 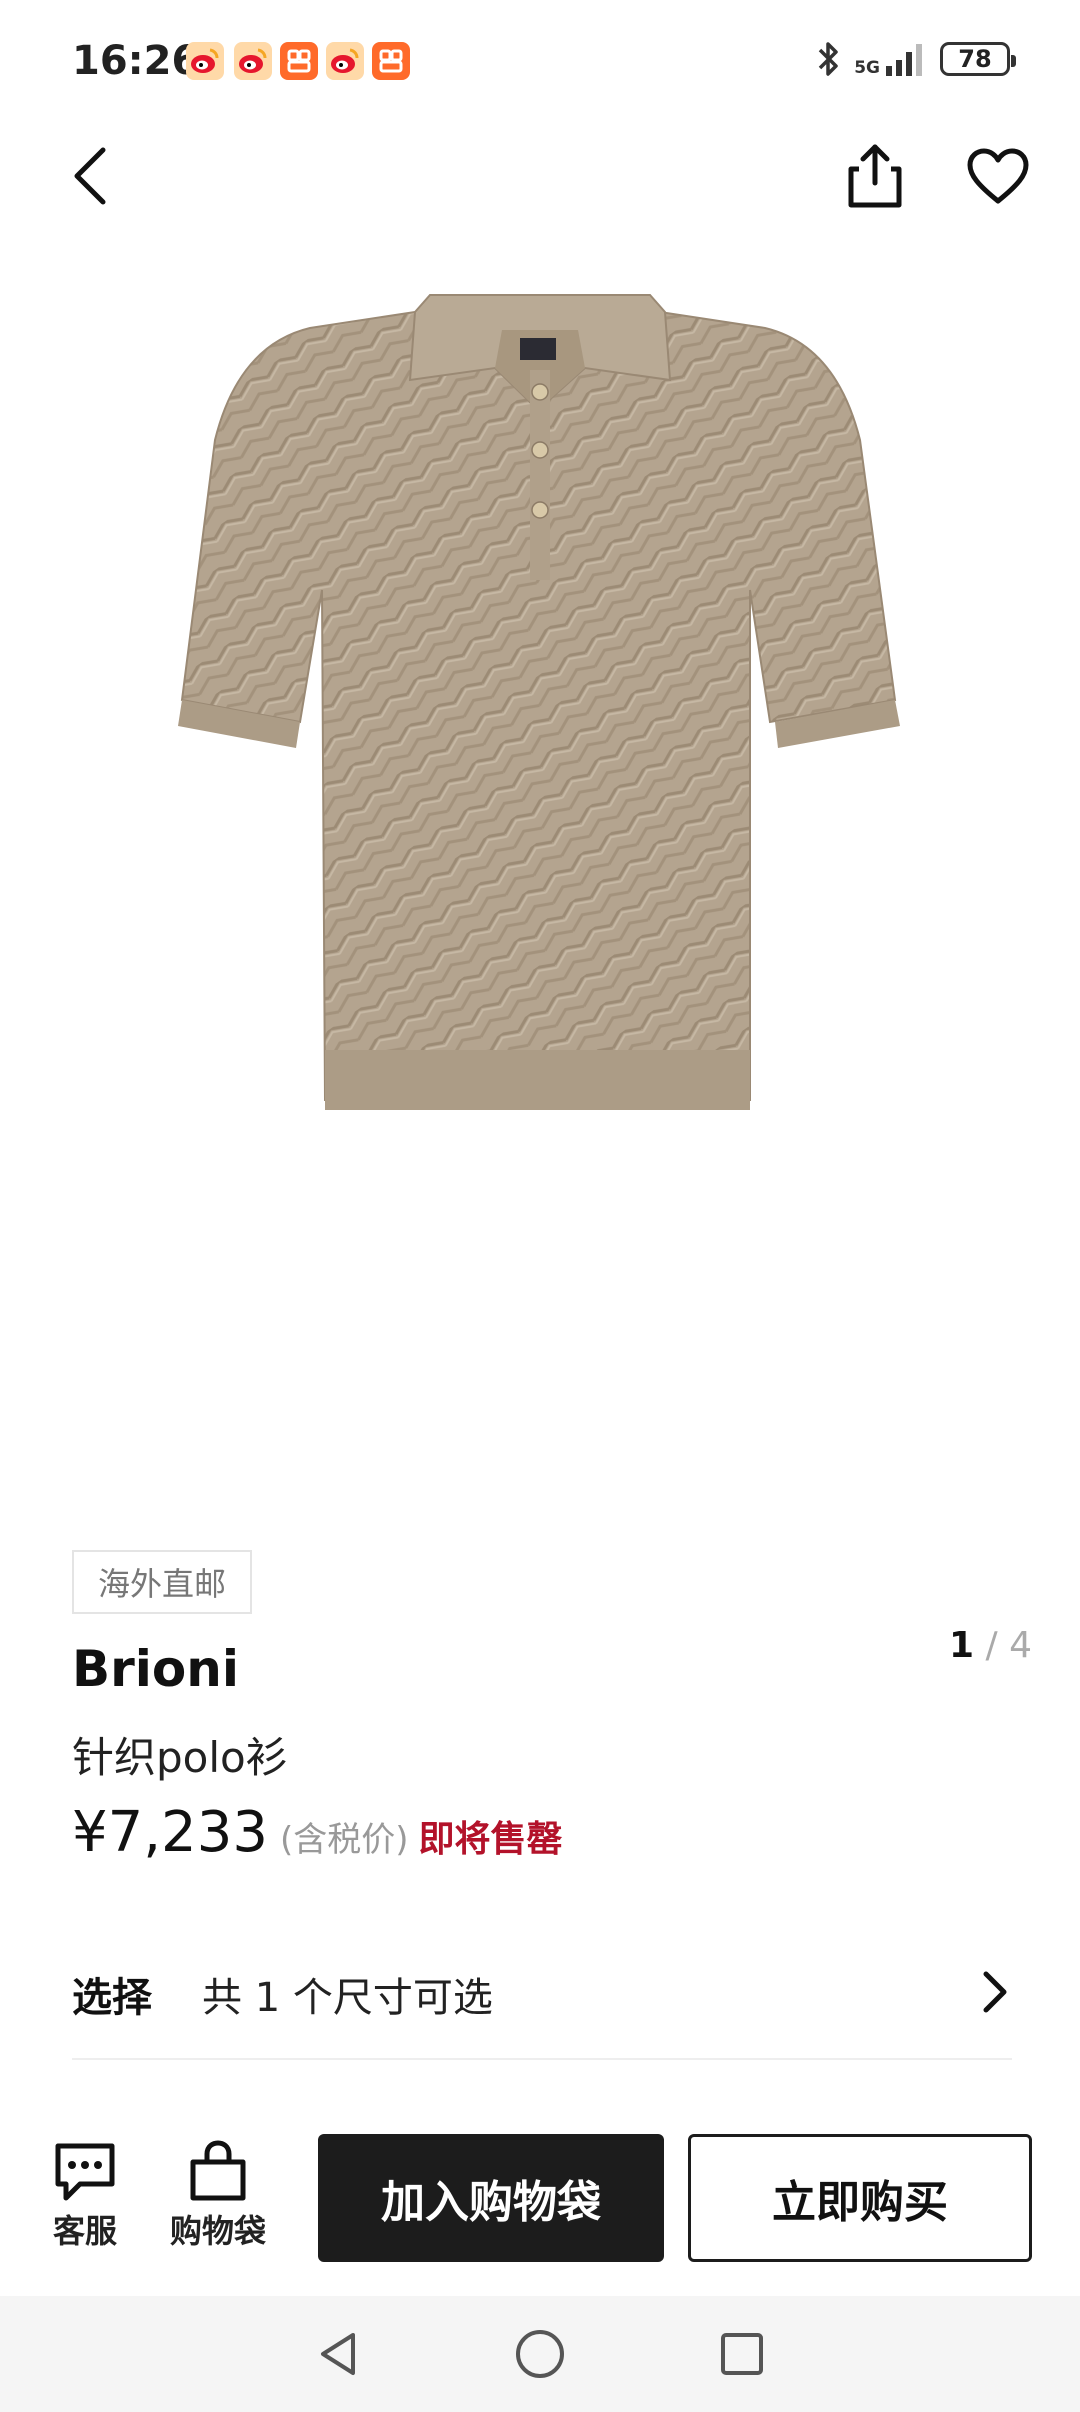 I want to click on shopping-bag-label: 购物袋, so click(x=218, y=2231).